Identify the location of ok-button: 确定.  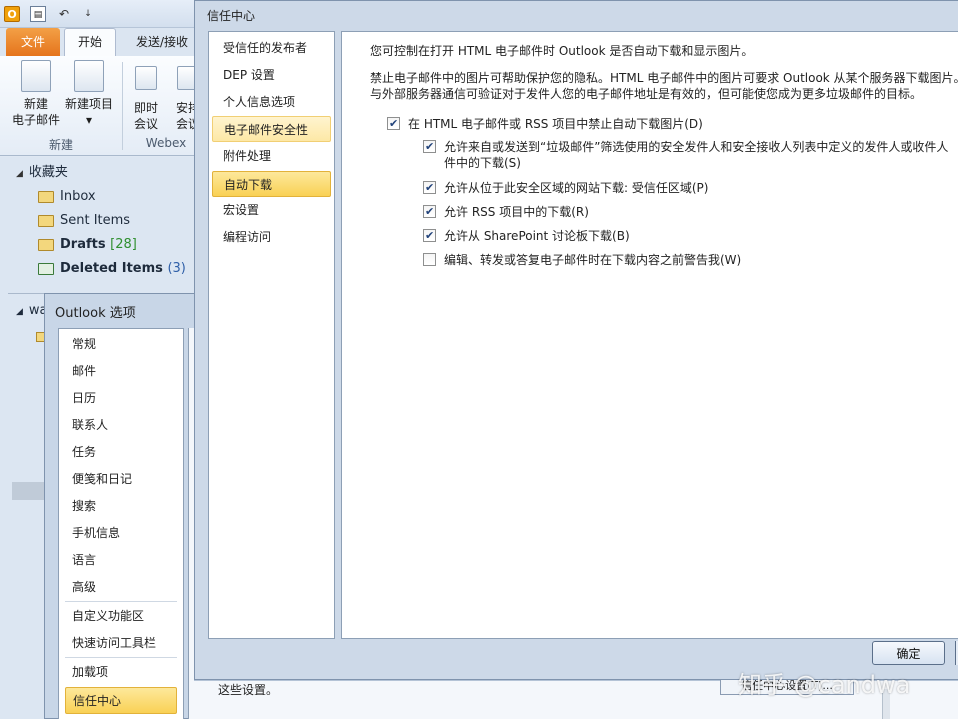
(908, 653).